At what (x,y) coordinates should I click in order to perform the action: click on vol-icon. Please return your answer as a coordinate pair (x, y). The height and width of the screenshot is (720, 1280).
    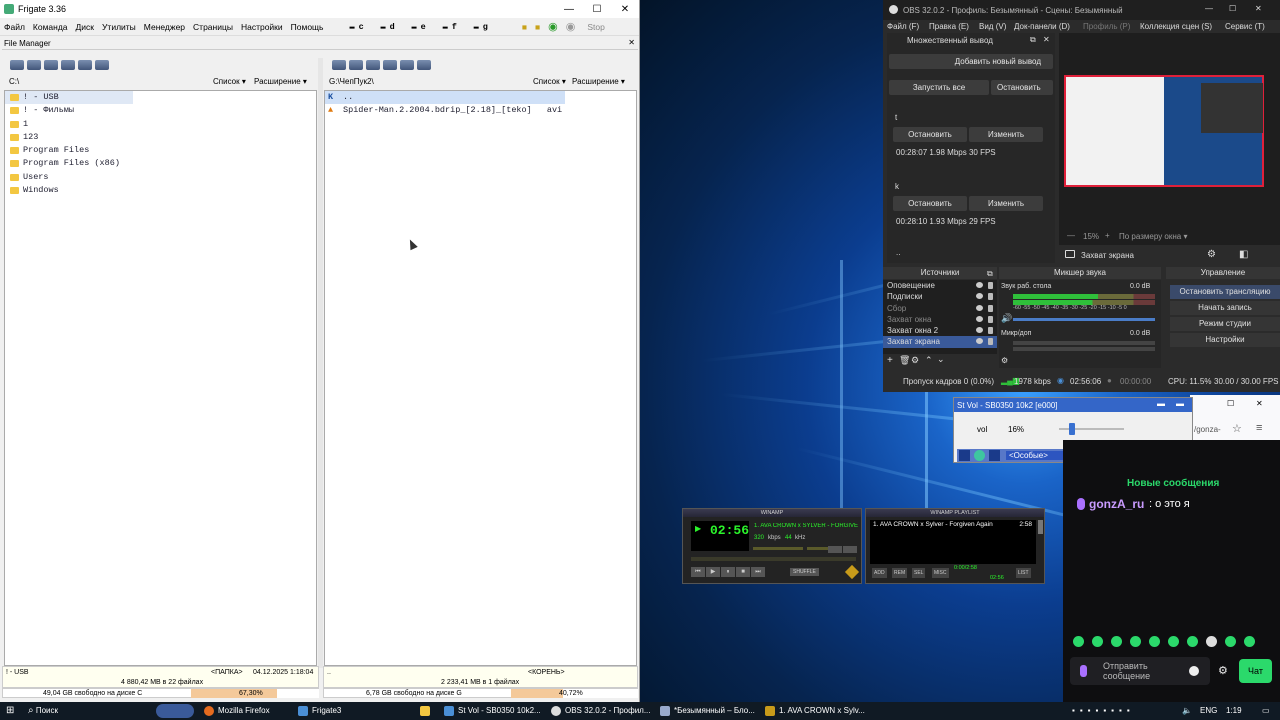
    Looking at the image, I should click on (964, 455).